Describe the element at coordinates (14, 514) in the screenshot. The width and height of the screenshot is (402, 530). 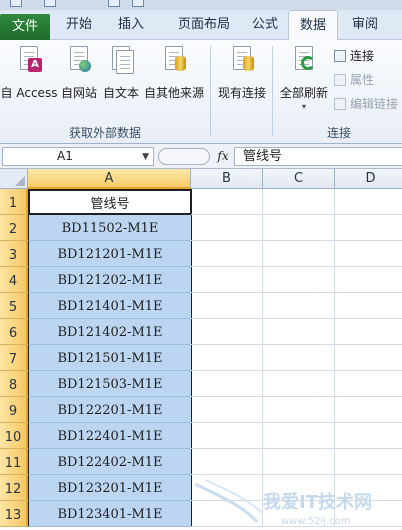
I see `row-header: 13` at that location.